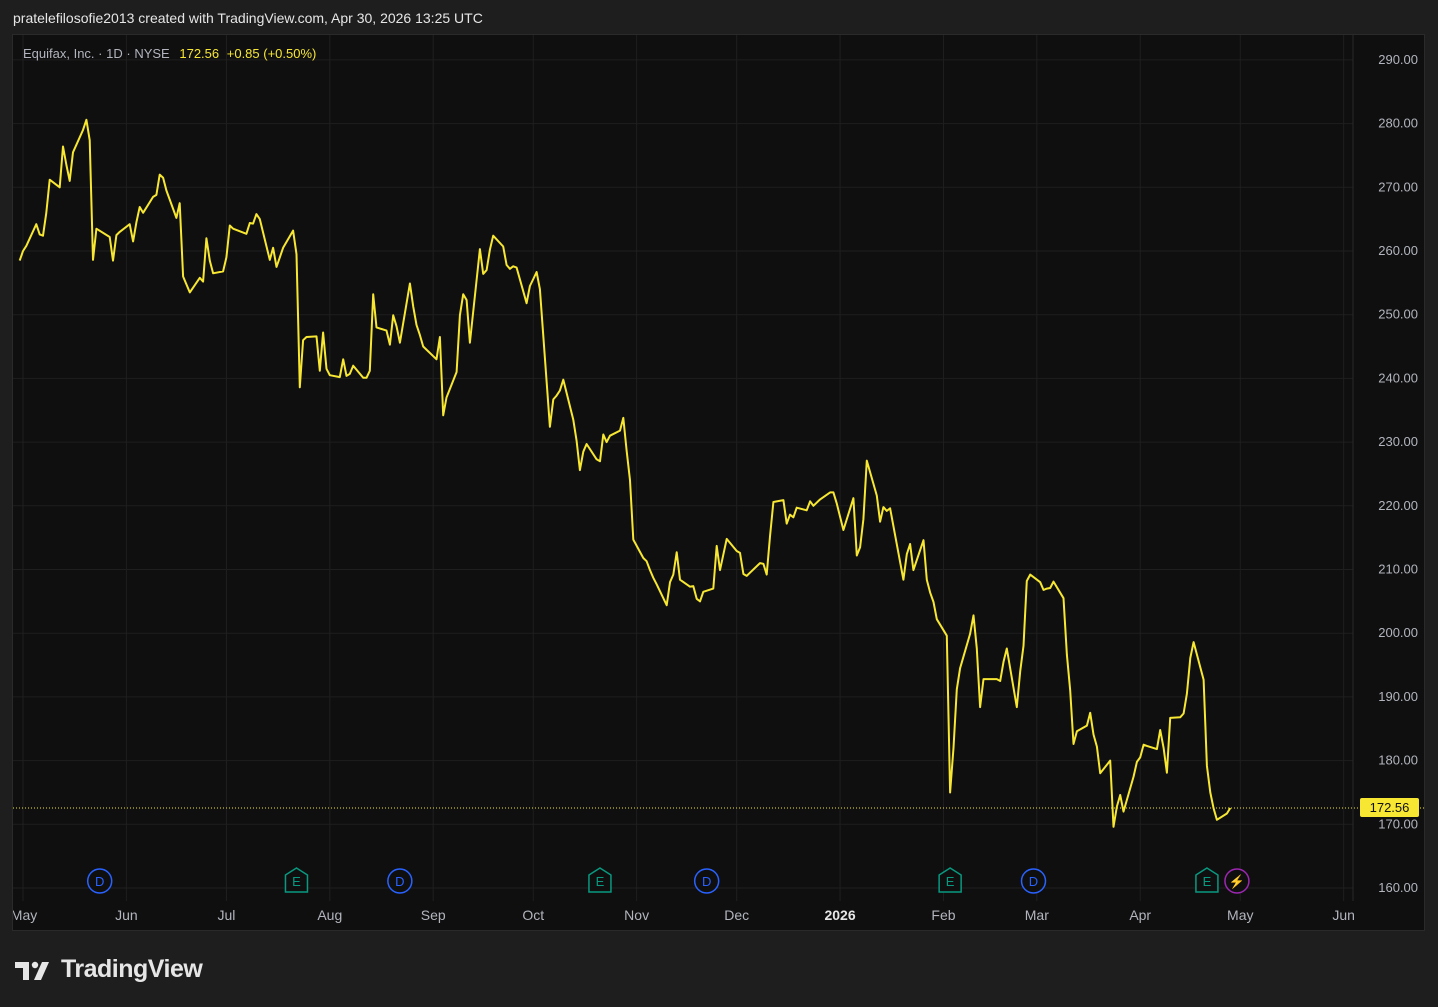 The width and height of the screenshot is (1438, 1007). What do you see at coordinates (1398, 569) in the screenshot?
I see `y-tick-label: 210.00` at bounding box center [1398, 569].